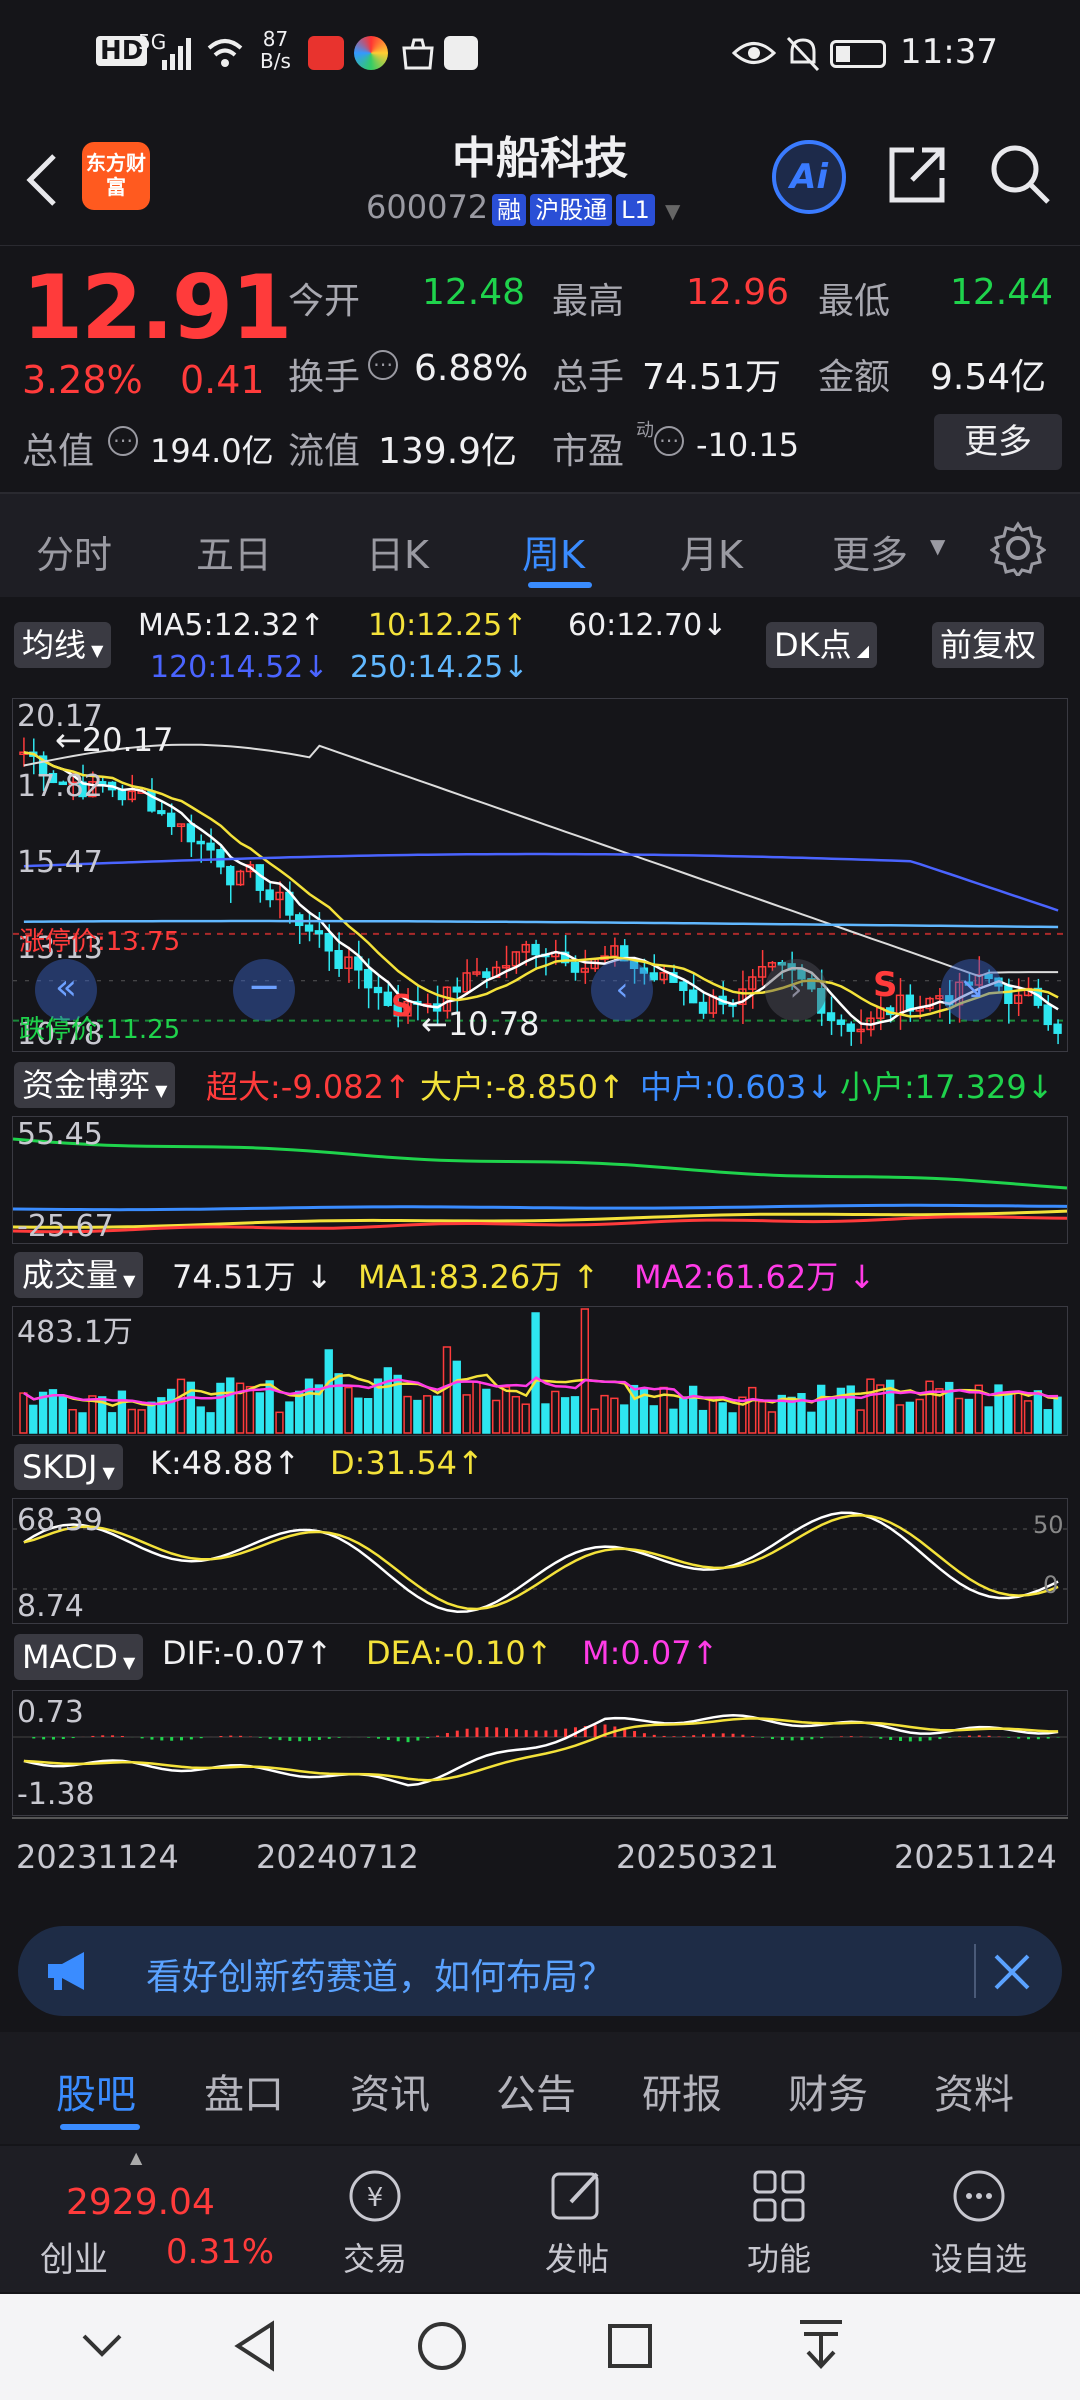 Image resolution: width=1080 pixels, height=2400 pixels. I want to click on nav-home-icon, so click(442, 2346).